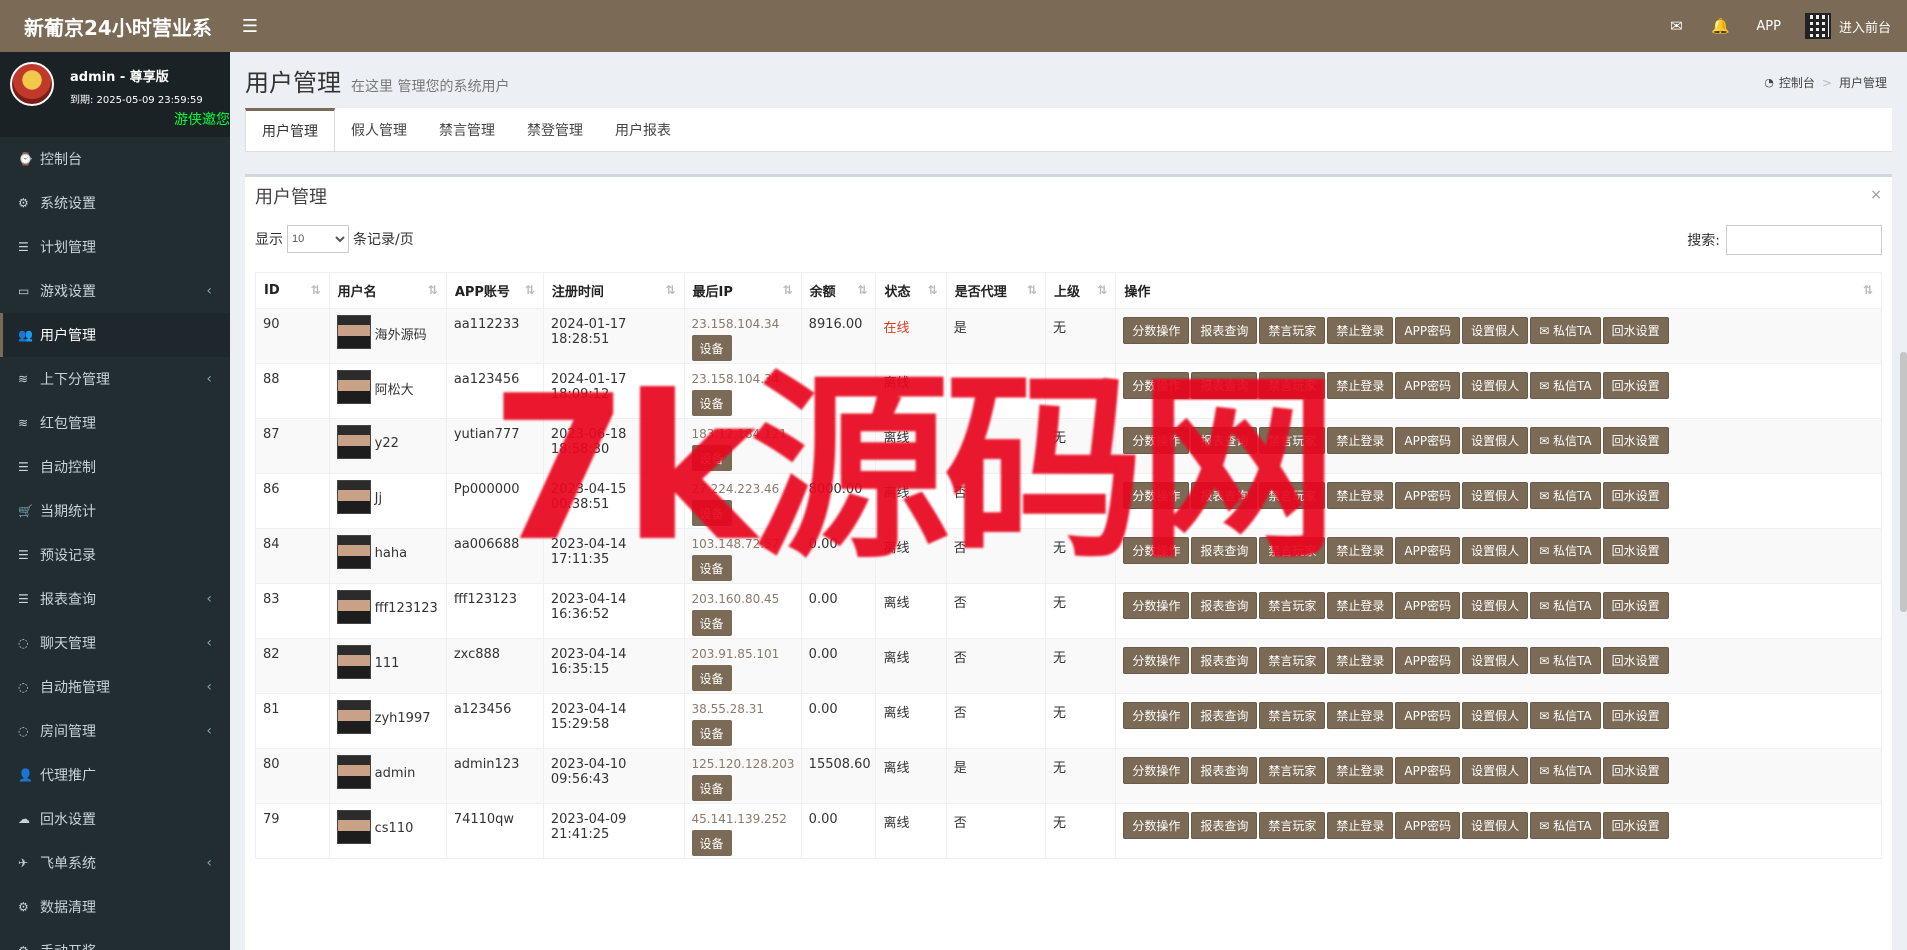 The height and width of the screenshot is (950, 1907). Describe the element at coordinates (379, 129) in the screenshot. I see `tab: 假人管理` at that location.